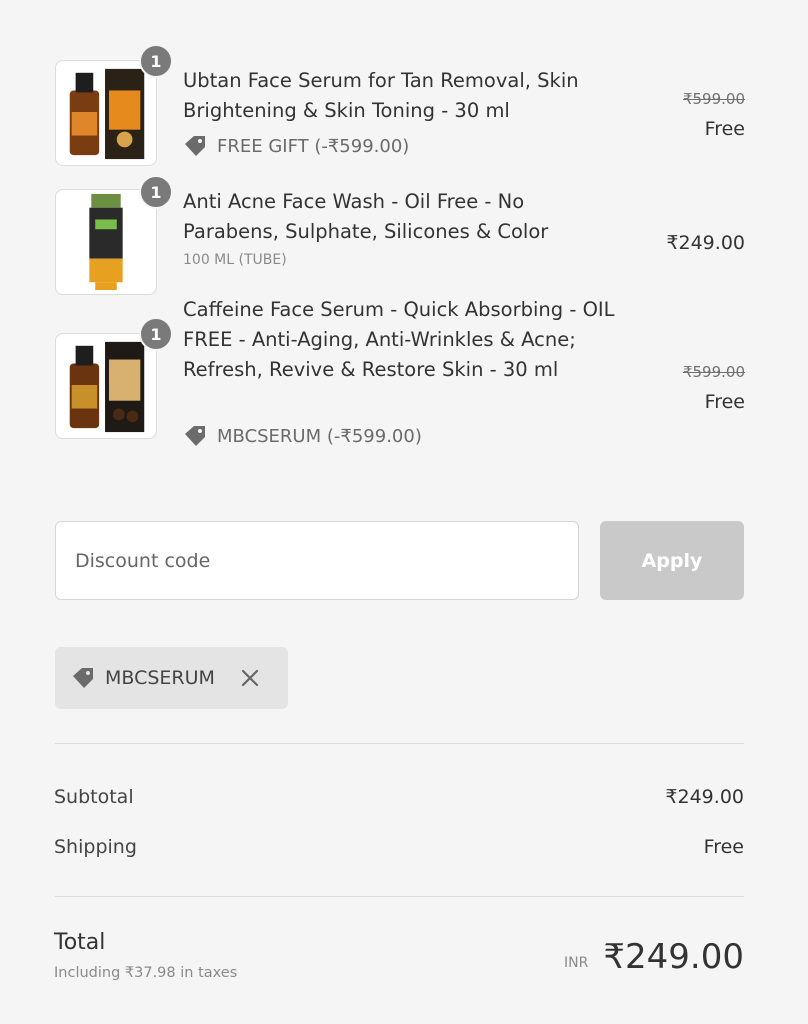 This screenshot has height=1024, width=808. I want to click on applied-discount-chip: MBCSERUM, so click(171, 678).